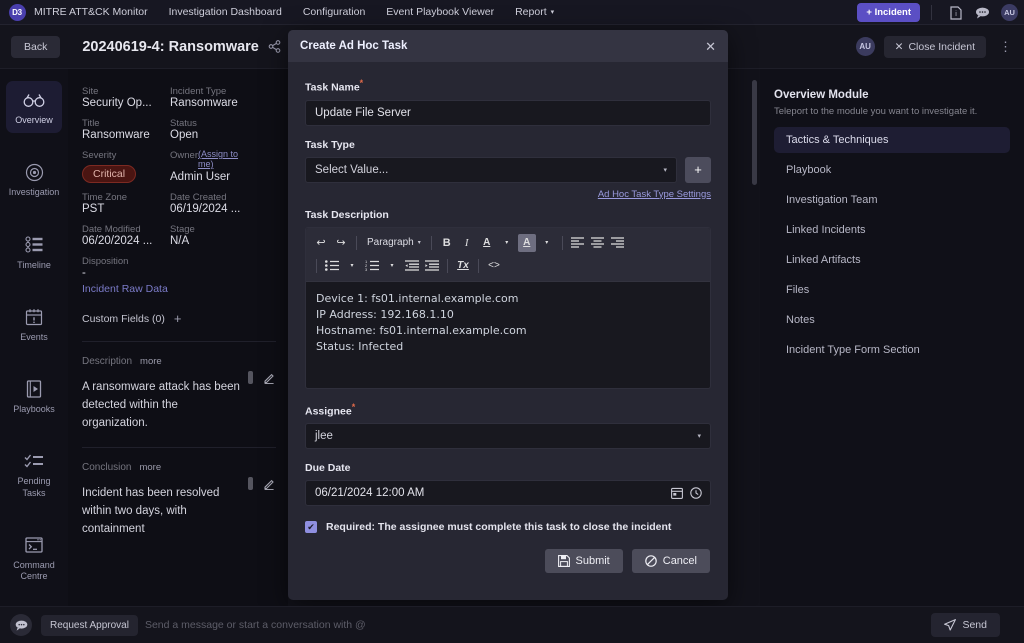 The image size is (1024, 643). I want to click on send-button: Send, so click(965, 625).